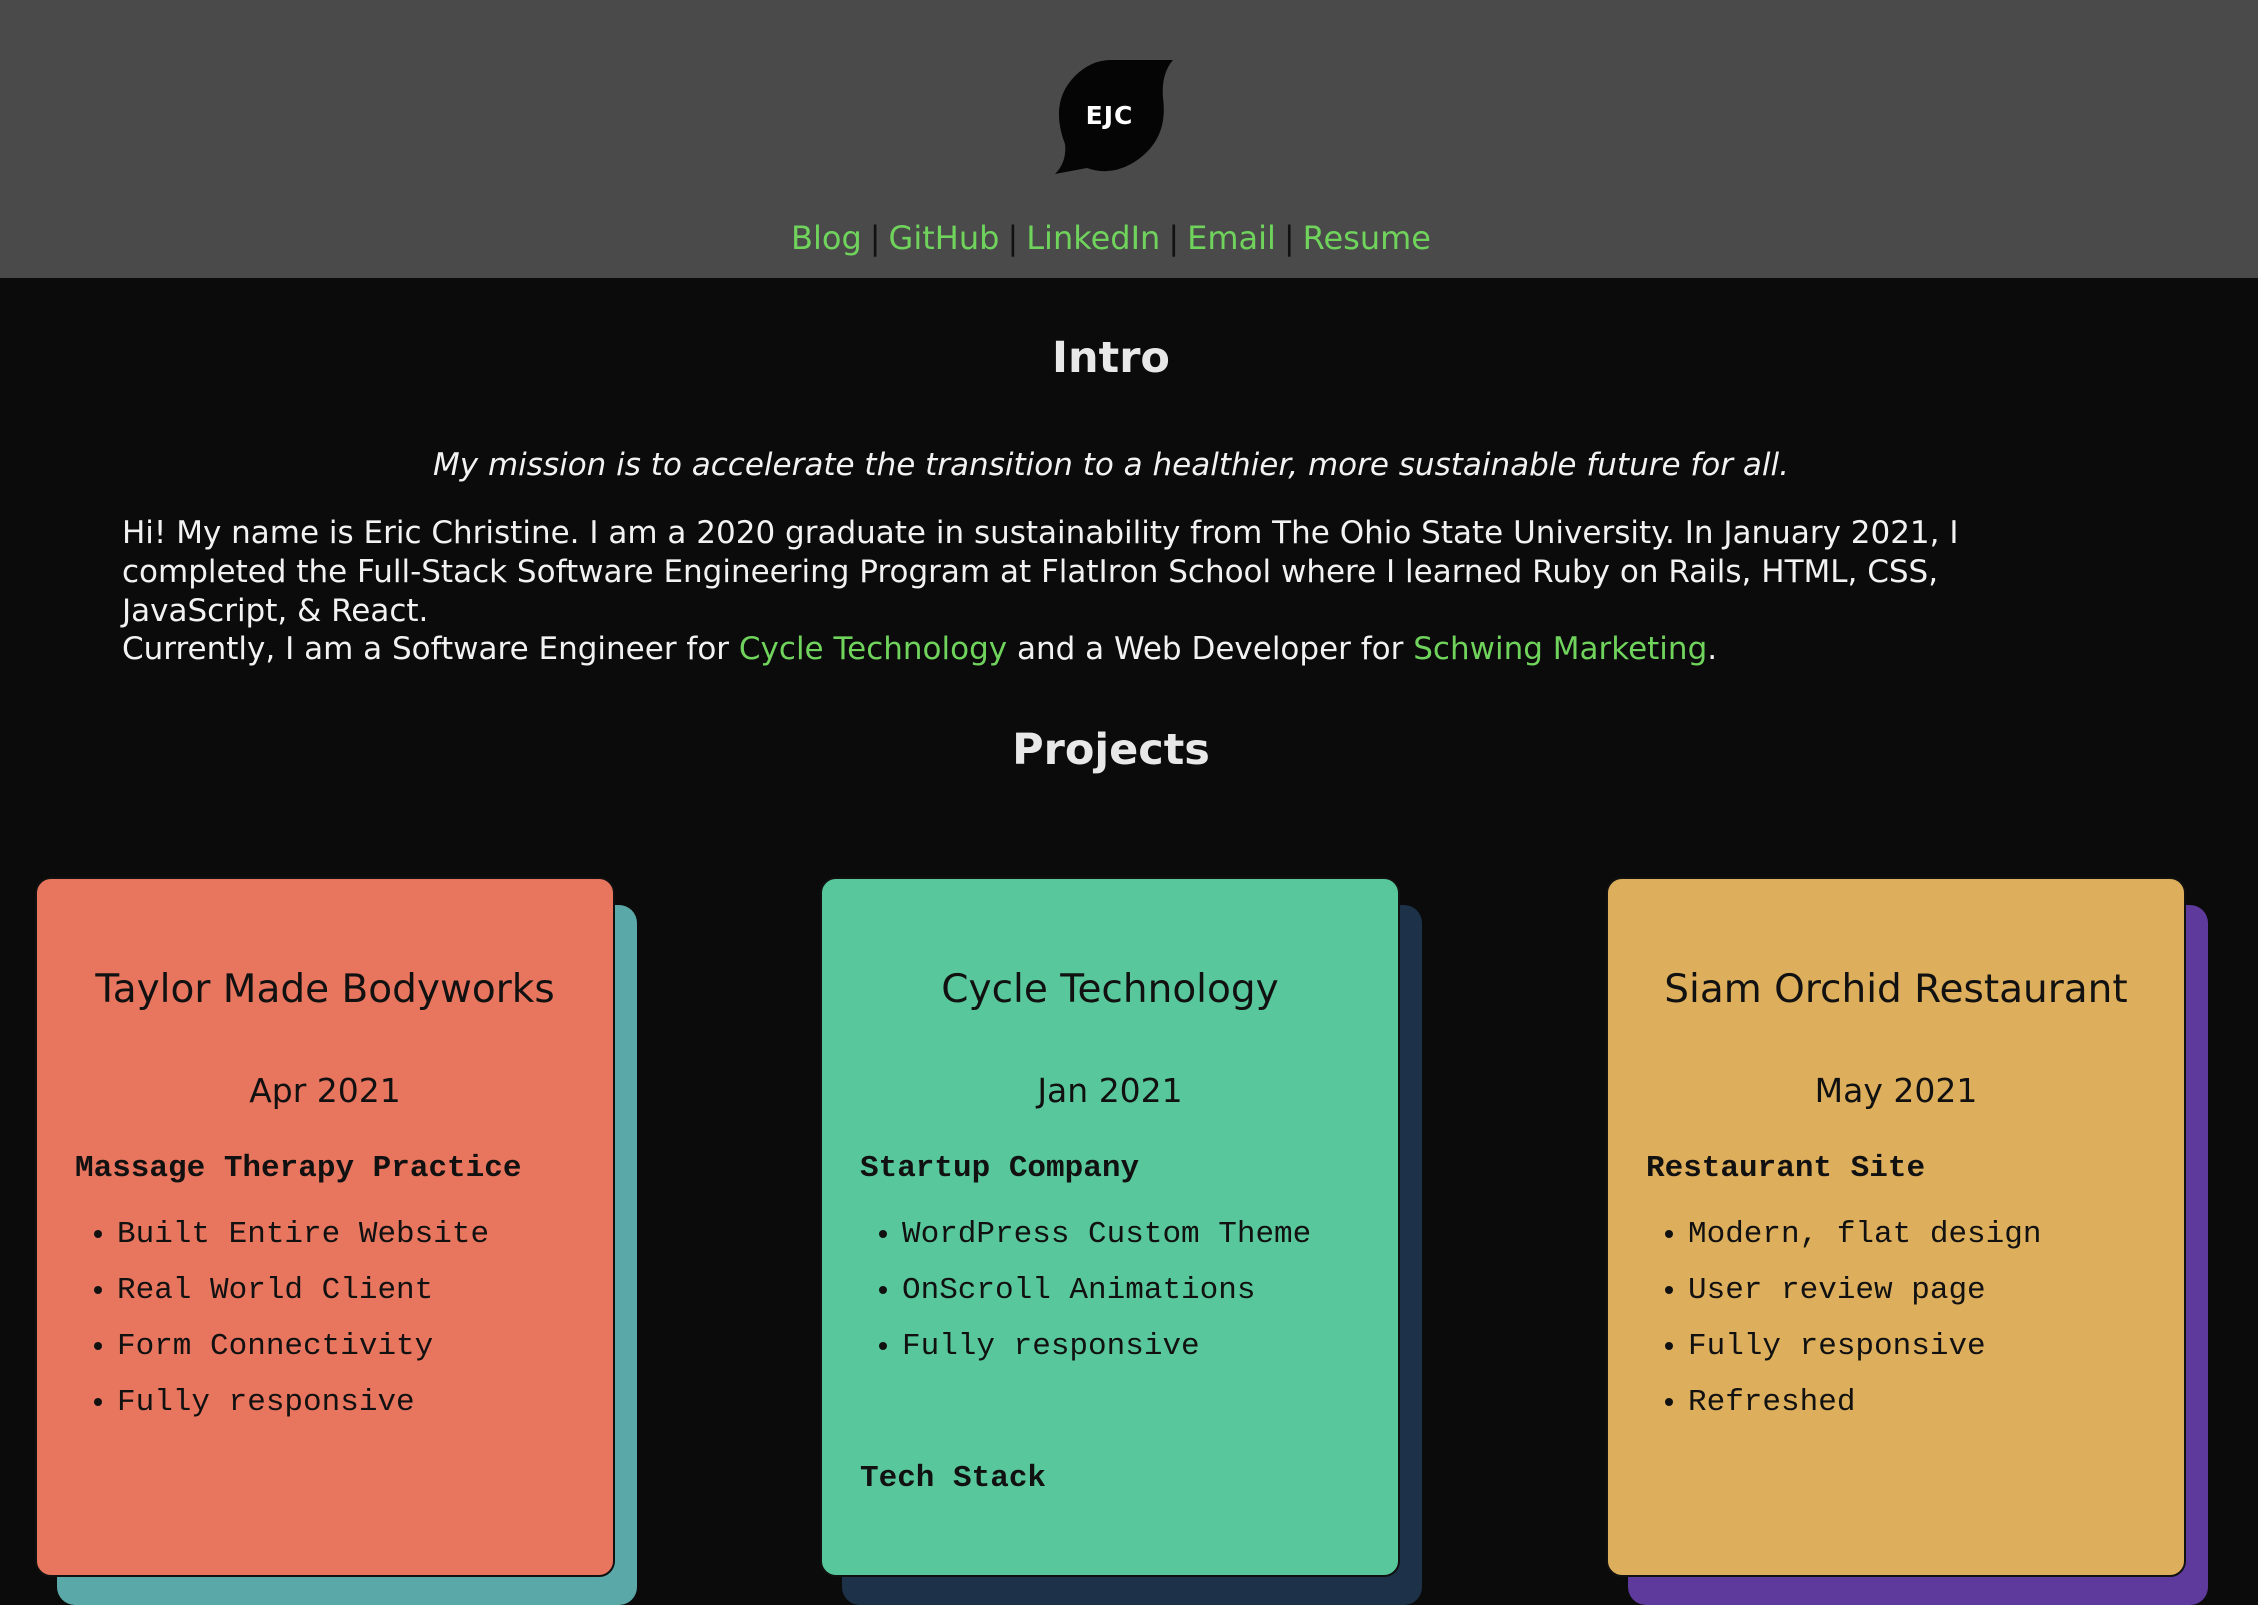 The image size is (2258, 1605). I want to click on intro-title: Intro, so click(1111, 358).